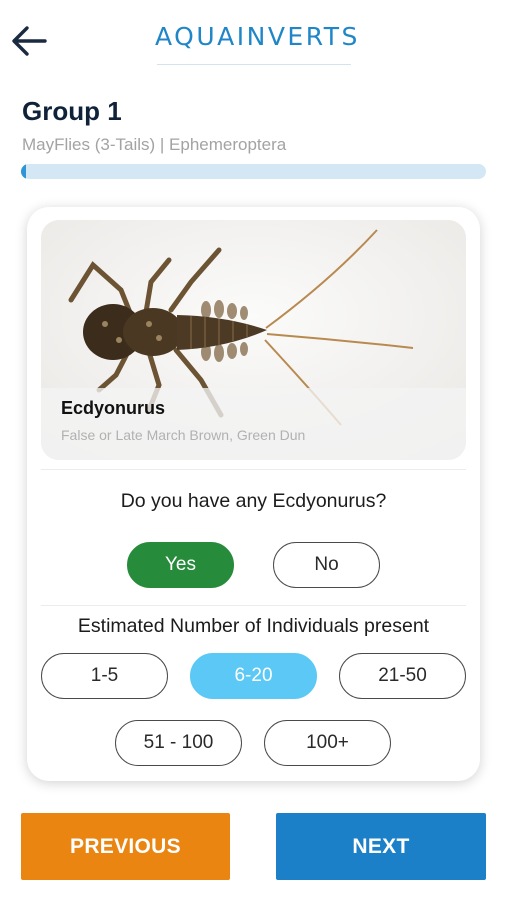 The height and width of the screenshot is (900, 506). Describe the element at coordinates (253, 676) in the screenshot. I see `estimate-option-6-20: 6-20` at that location.